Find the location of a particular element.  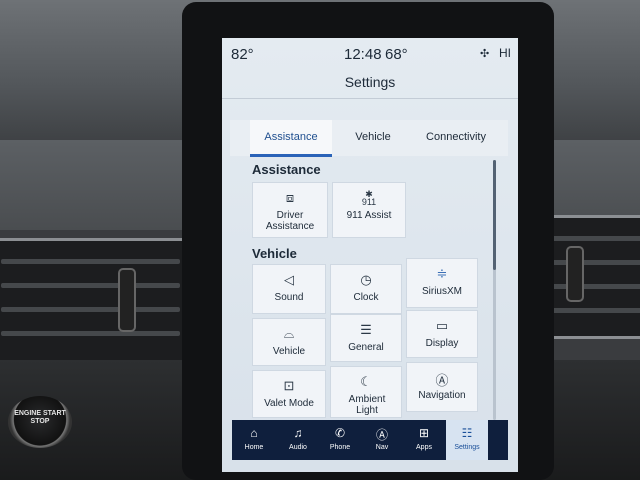

911-icon: ✱ 911 is located at coordinates (369, 198).